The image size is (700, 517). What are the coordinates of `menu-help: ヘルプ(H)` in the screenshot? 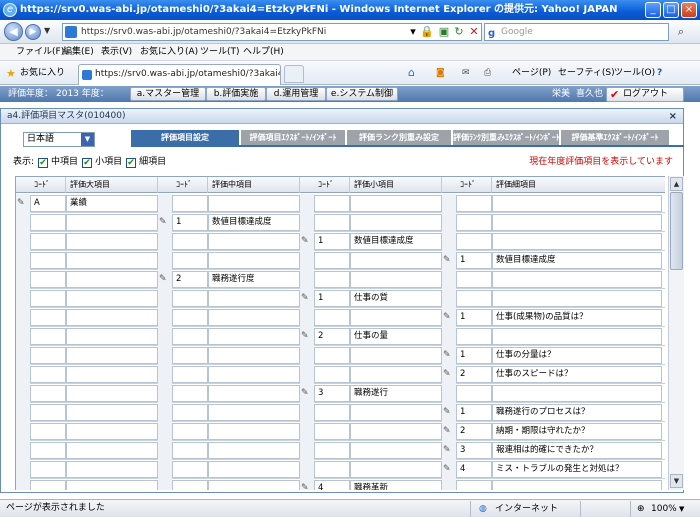 It's located at (263, 52).